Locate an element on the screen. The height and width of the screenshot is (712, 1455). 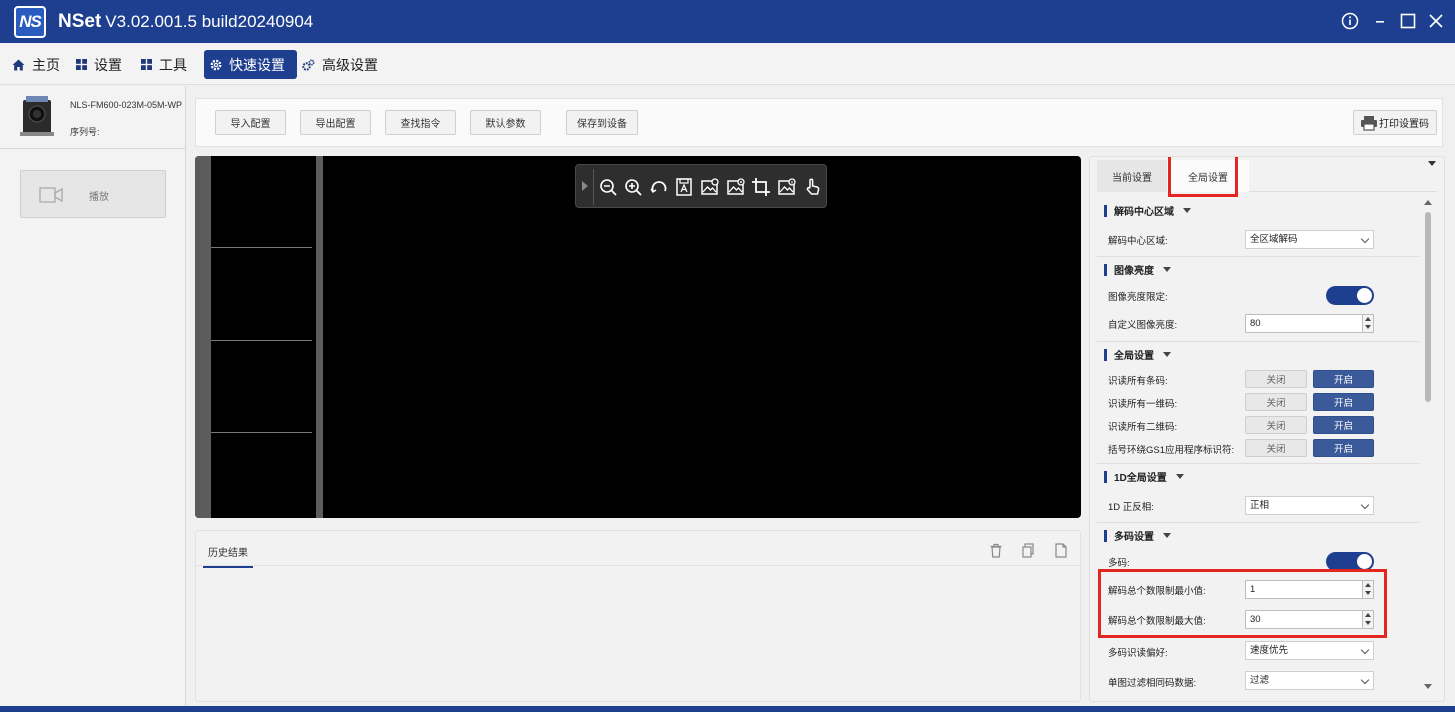
read-all-codes-off: 关闭 is located at coordinates (1276, 379).